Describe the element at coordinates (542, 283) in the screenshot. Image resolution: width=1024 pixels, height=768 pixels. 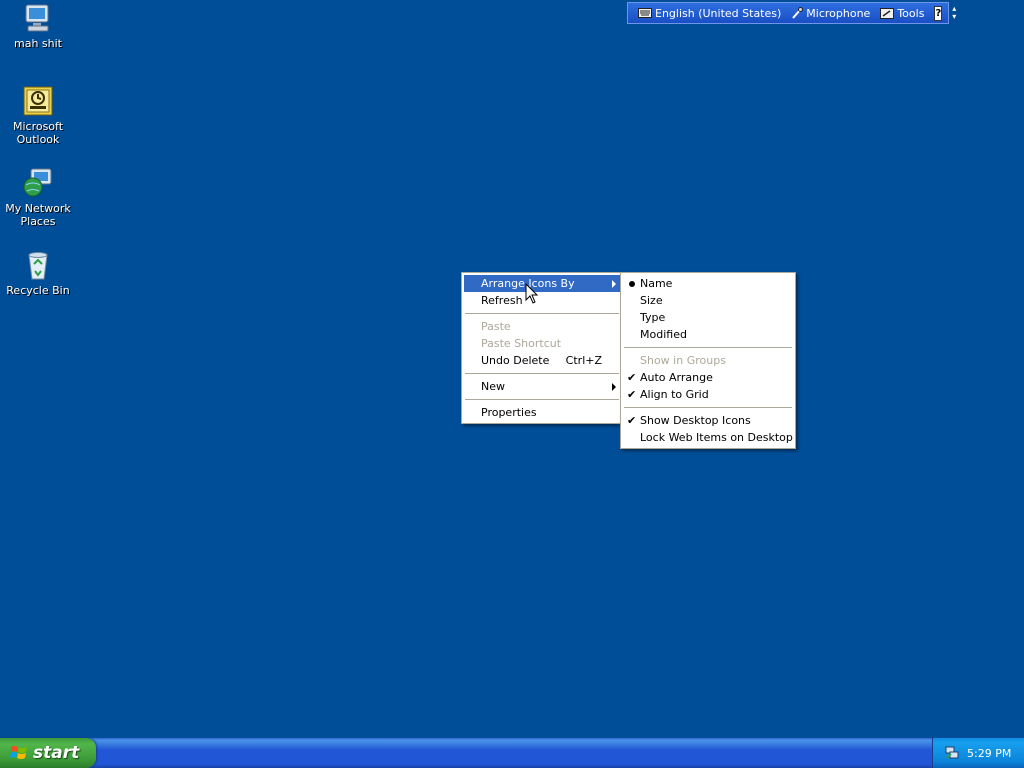
I see `menu-item-arrange-icons-by: Arrange Icons By` at that location.